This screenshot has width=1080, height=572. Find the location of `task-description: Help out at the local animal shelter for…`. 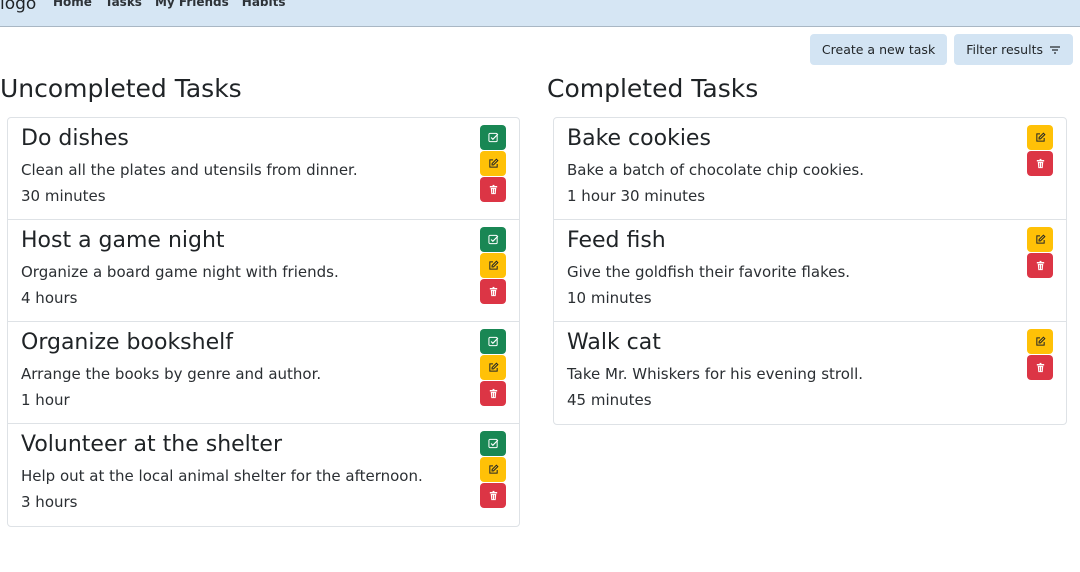

task-description: Help out at the local animal shelter for… is located at coordinates (222, 476).